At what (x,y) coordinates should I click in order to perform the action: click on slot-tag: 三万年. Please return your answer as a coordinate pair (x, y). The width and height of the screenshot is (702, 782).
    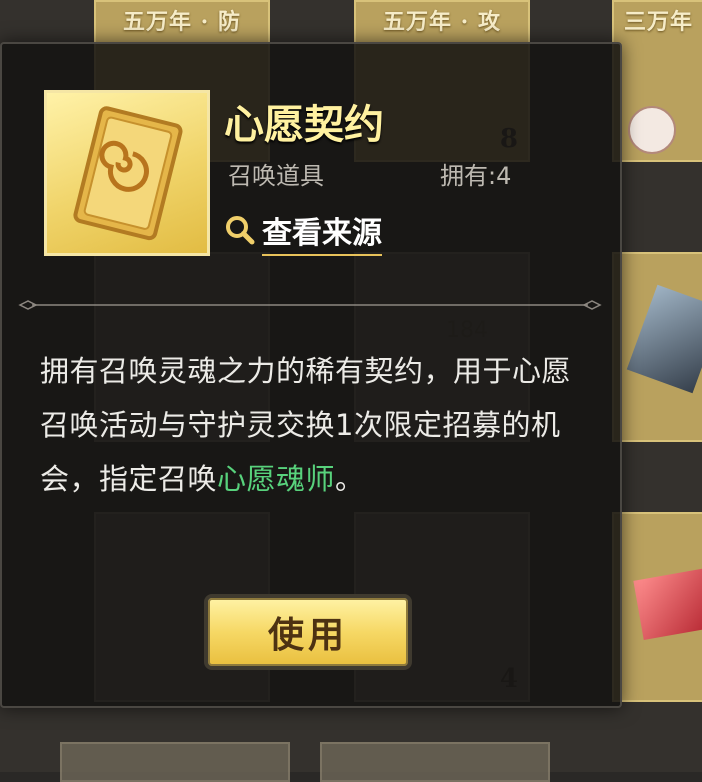
    Looking at the image, I should click on (659, 22).